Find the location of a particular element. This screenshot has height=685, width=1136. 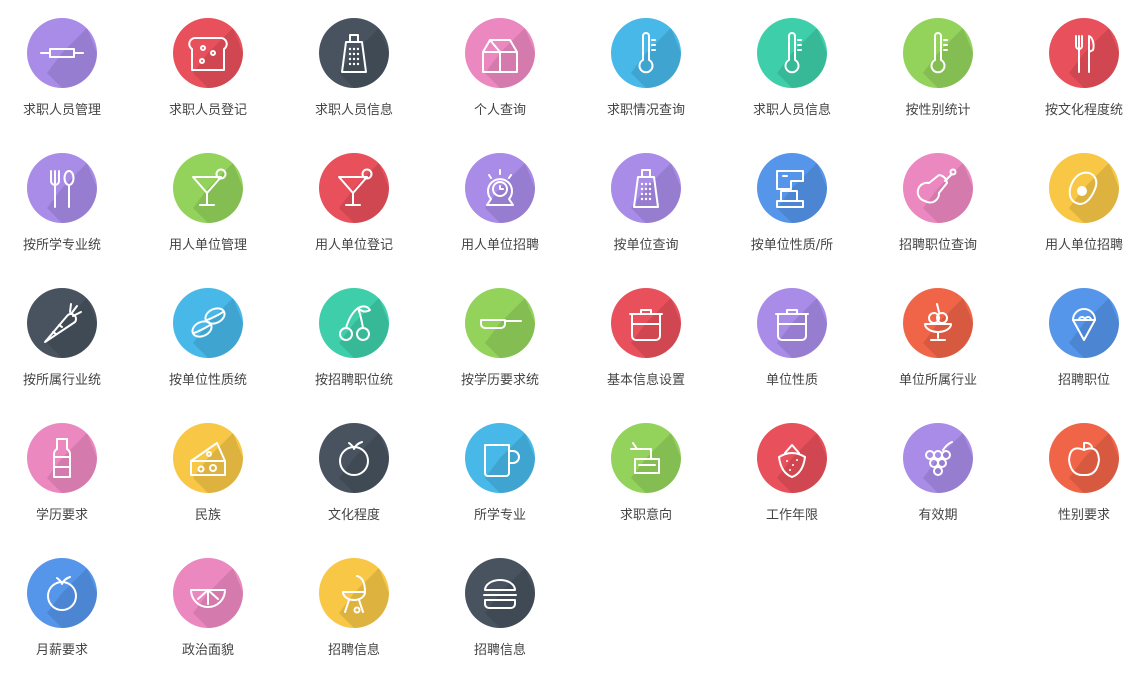

app-tile: 单位性质 is located at coordinates (792, 337).